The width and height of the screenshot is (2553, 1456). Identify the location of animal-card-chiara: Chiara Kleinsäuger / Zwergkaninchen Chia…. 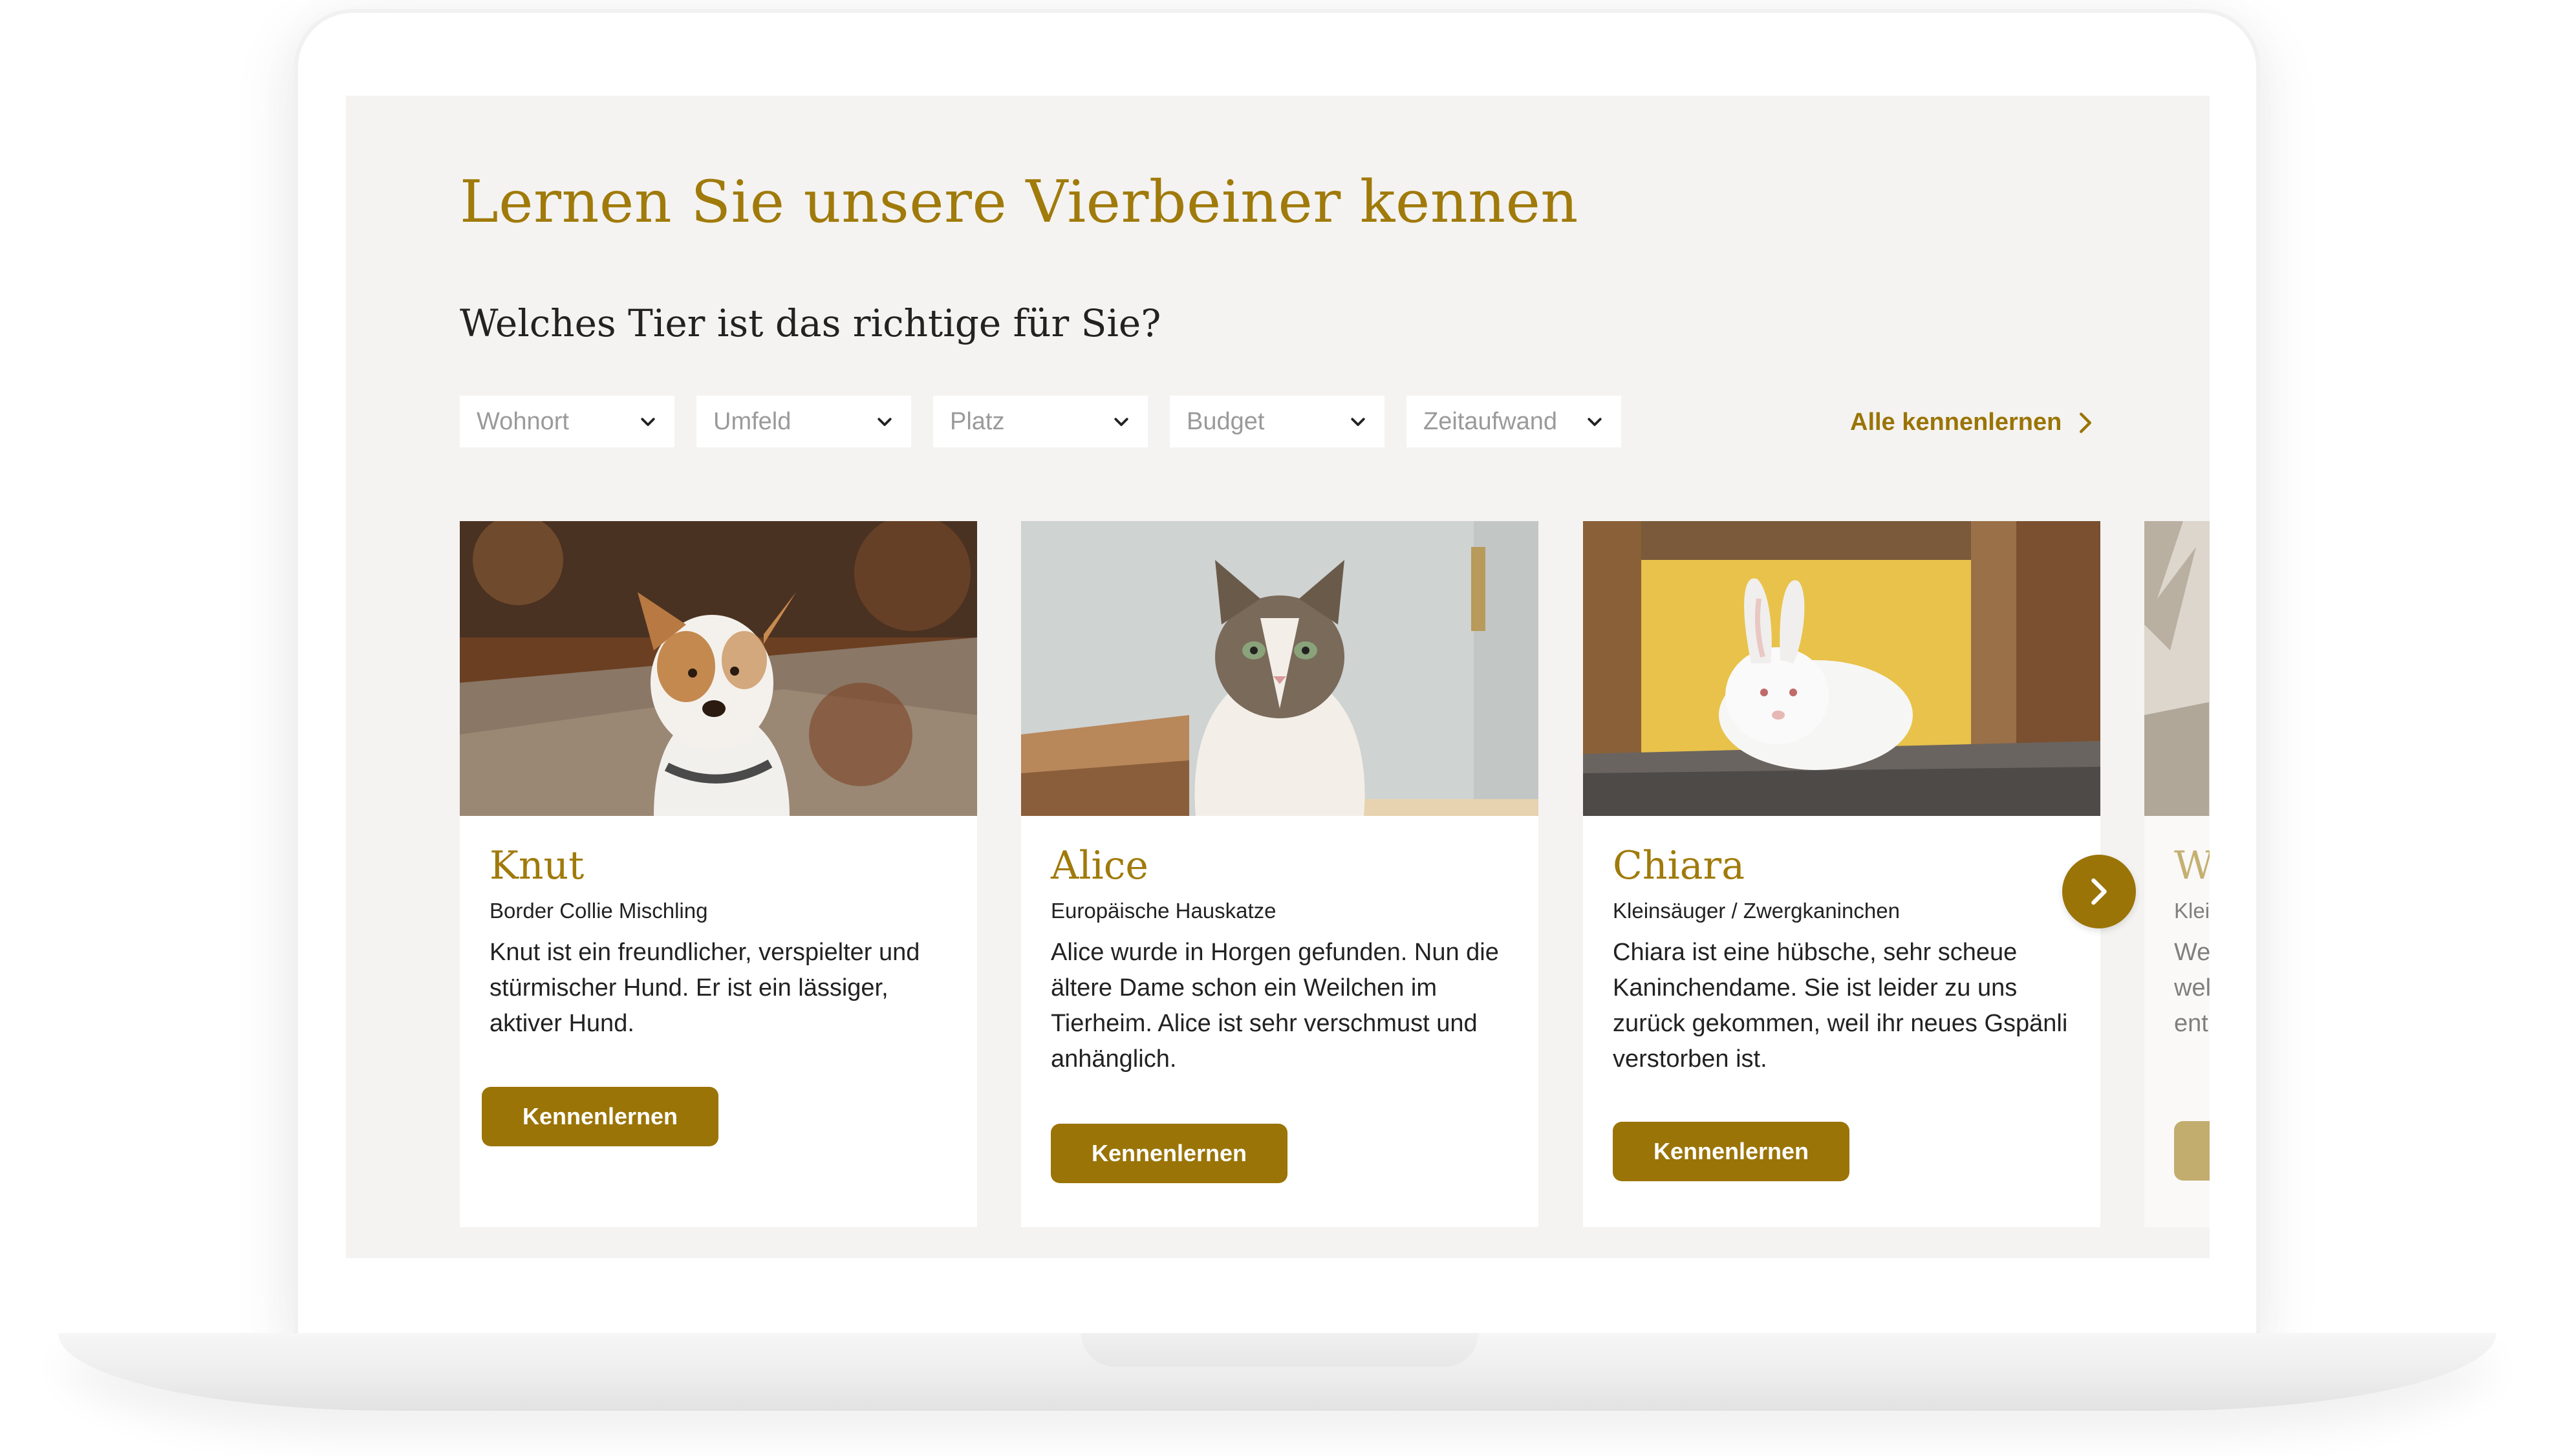
(1841, 874).